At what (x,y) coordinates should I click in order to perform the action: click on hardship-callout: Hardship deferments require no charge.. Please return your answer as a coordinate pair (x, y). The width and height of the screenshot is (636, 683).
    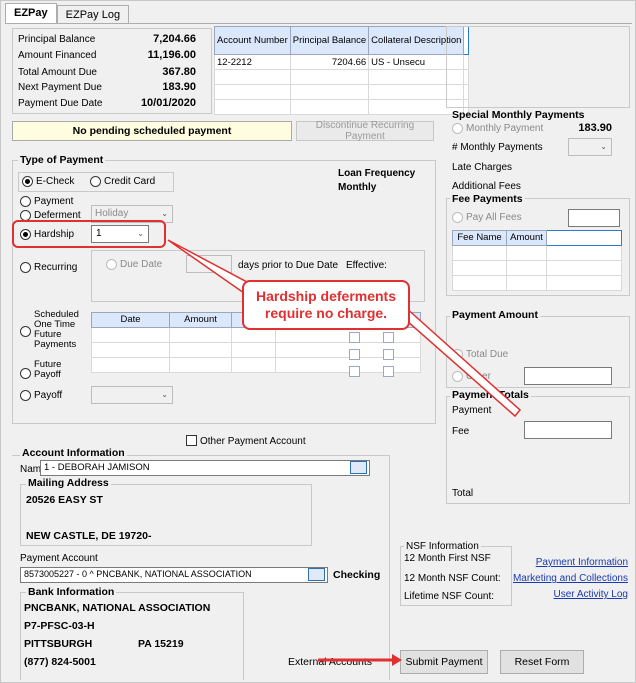
    Looking at the image, I should click on (326, 305).